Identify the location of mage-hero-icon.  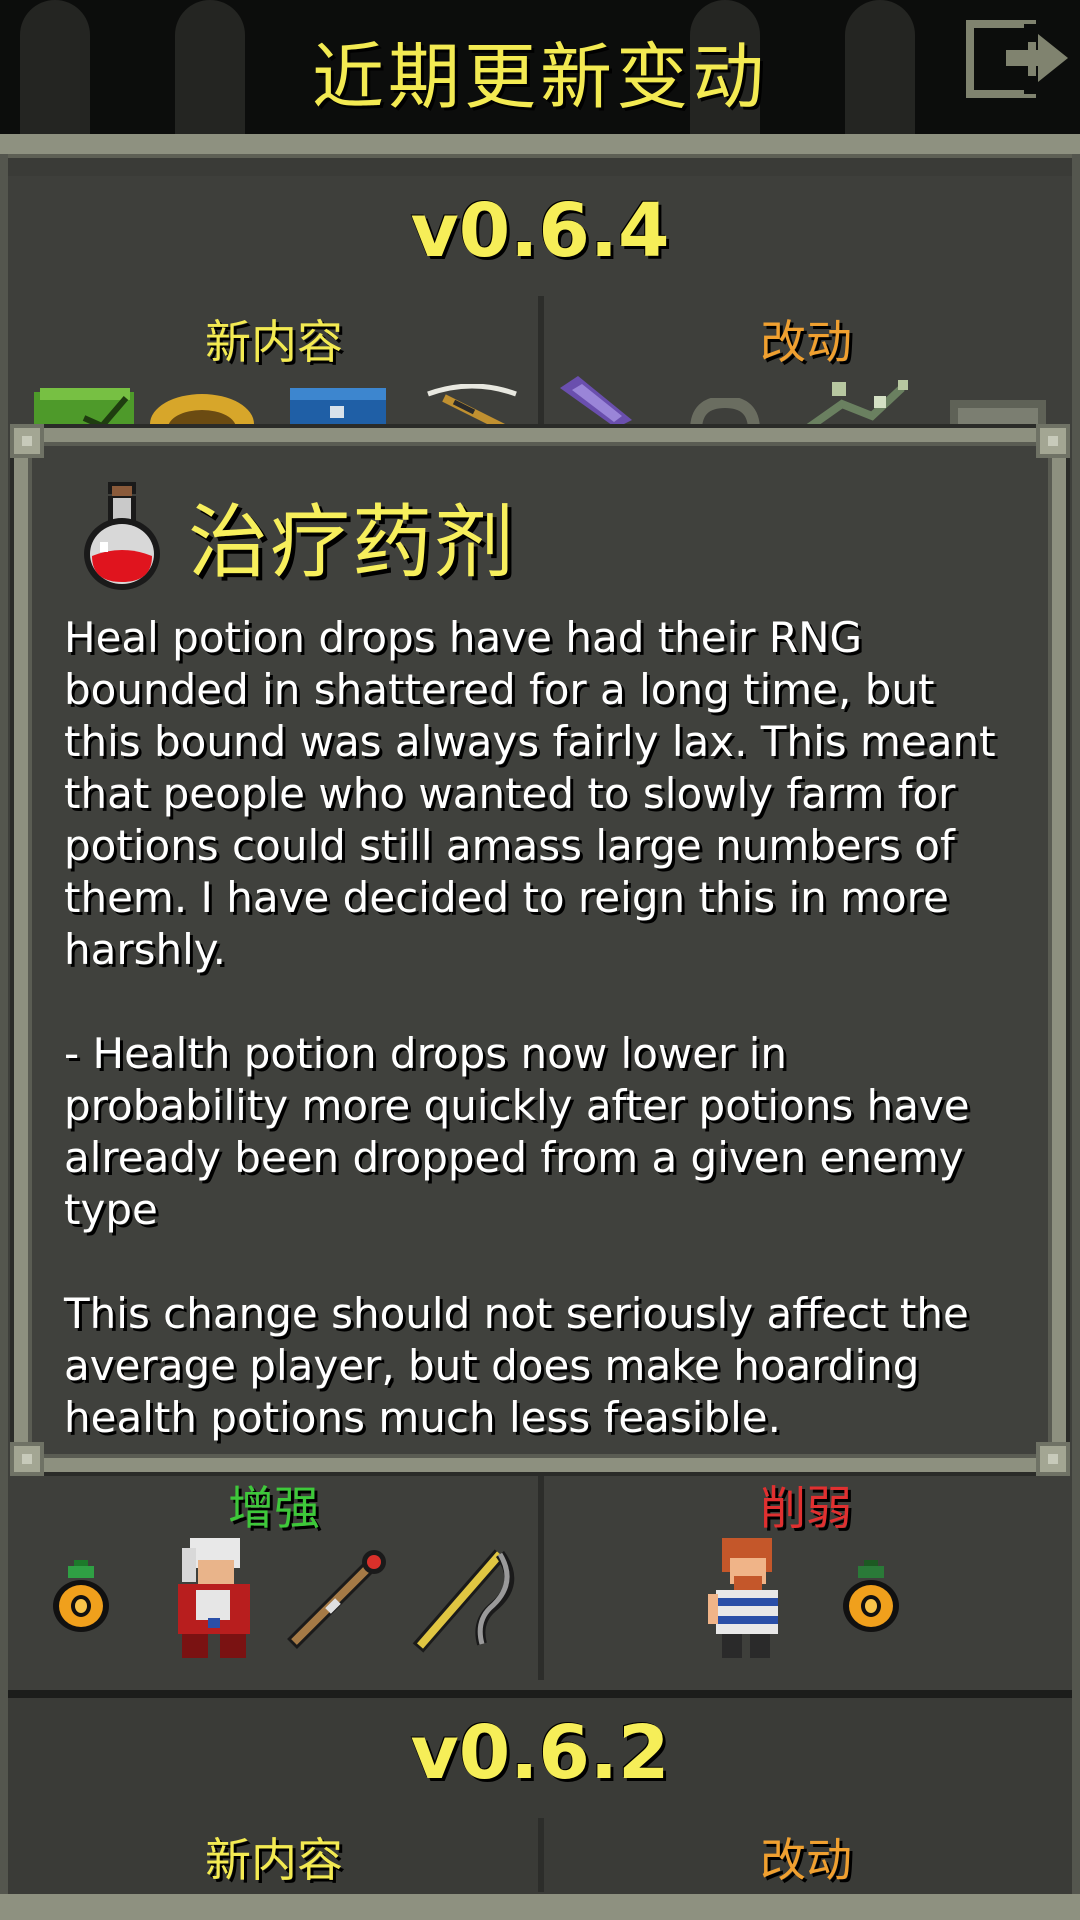
(214, 1601).